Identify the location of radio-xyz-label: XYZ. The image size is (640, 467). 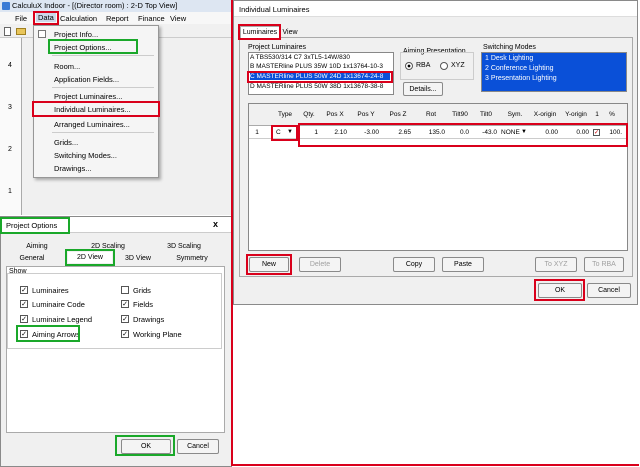
(458, 65).